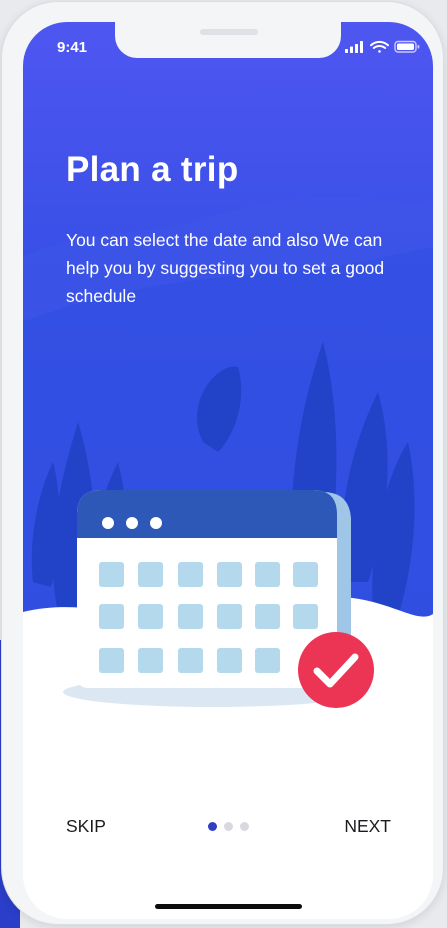 Image resolution: width=447 pixels, height=928 pixels. Describe the element at coordinates (228, 906) in the screenshot. I see `home-indicator` at that location.